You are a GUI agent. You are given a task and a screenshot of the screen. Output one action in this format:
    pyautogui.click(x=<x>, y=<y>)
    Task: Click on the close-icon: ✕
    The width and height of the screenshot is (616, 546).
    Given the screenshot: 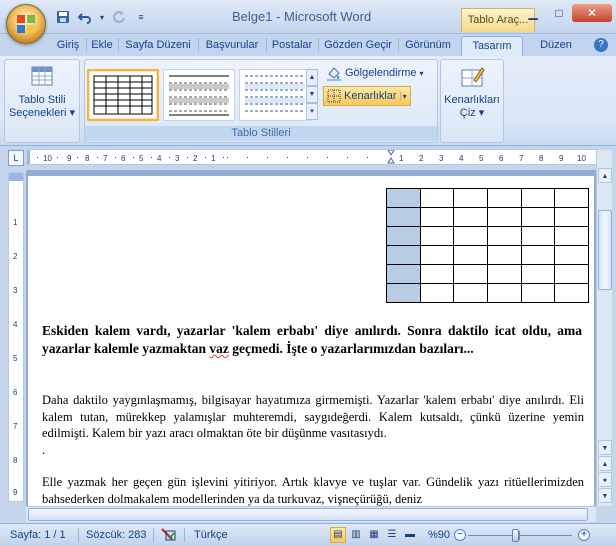 What is the action you would take?
    pyautogui.click(x=592, y=13)
    